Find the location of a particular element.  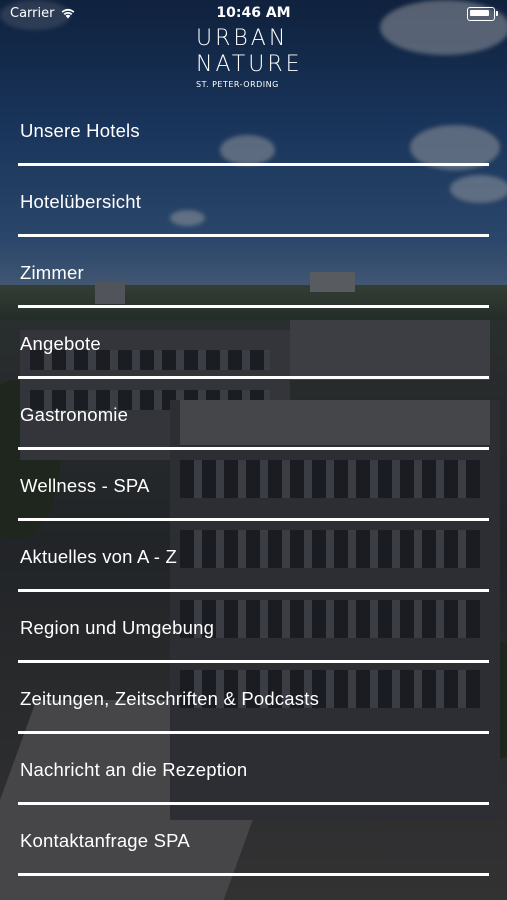

menu-item-label: Region und Umgebung is located at coordinates (117, 627).